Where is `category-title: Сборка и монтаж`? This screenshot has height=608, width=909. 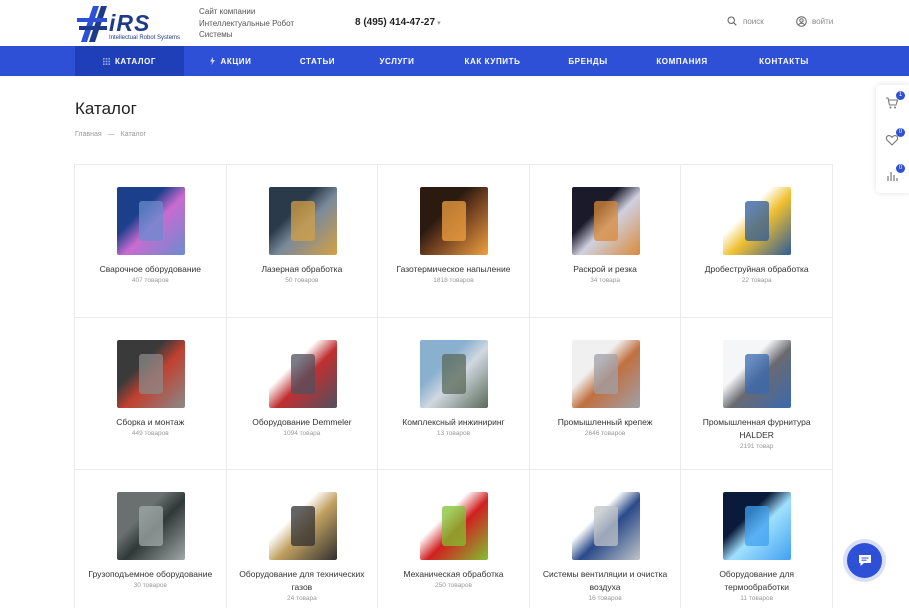
category-title: Сборка и монтаж is located at coordinates (150, 422).